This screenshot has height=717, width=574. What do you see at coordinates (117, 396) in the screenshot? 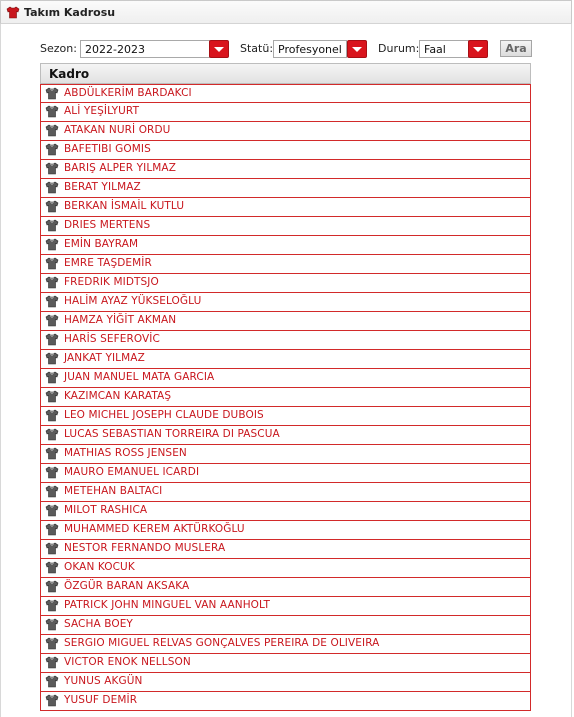
I see `player-name-link: KAZIMCAN KARATAŞ` at bounding box center [117, 396].